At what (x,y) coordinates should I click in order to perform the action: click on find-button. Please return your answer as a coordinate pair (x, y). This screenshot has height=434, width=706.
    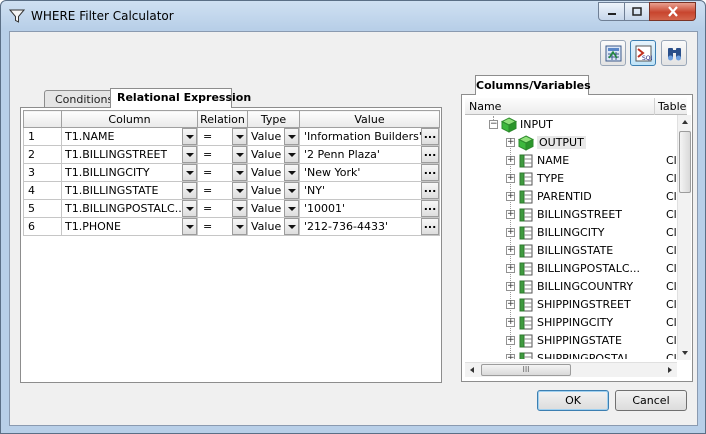
    Looking at the image, I should click on (674, 53).